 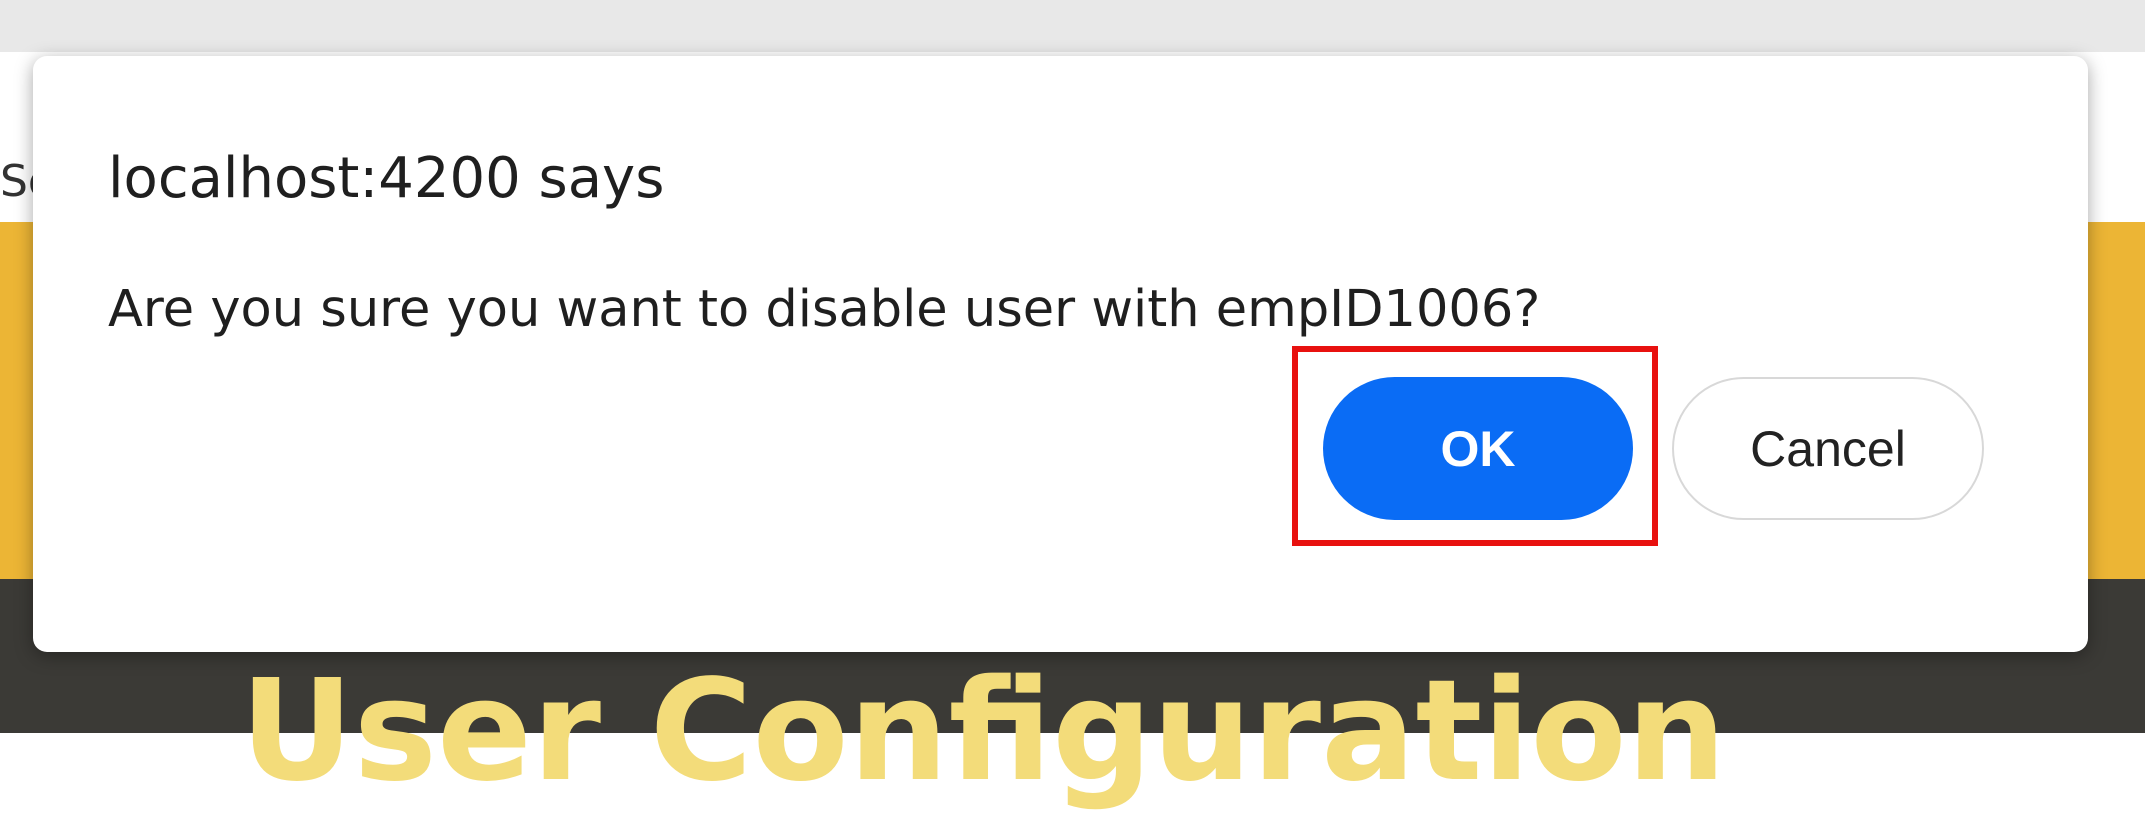 What do you see at coordinates (386, 178) in the screenshot?
I see `dialog-title: localhost:4200 says` at bounding box center [386, 178].